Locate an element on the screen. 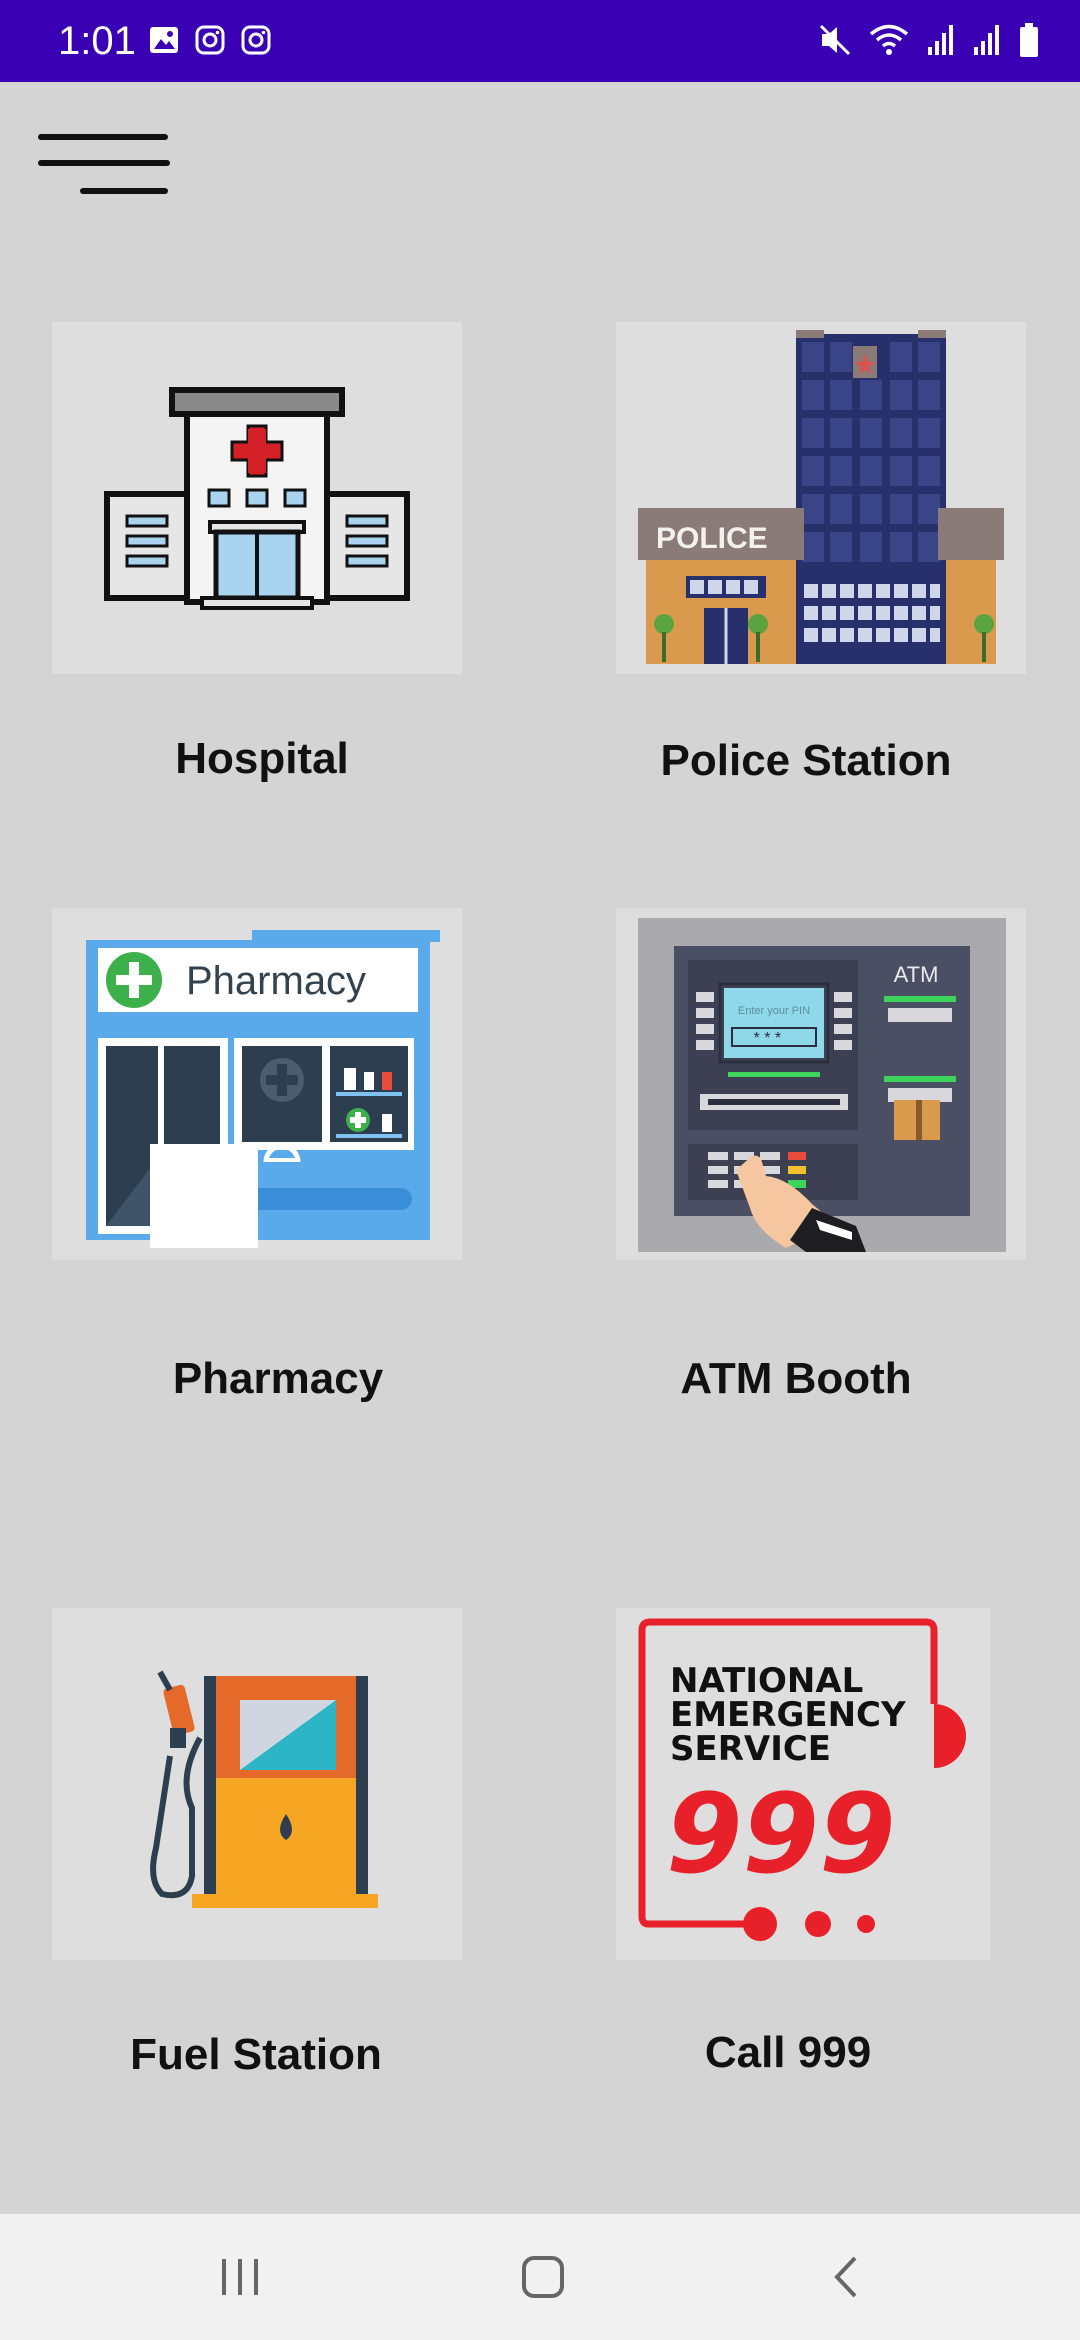 This screenshot has height=2340, width=1080. fuel-pump-icon is located at coordinates (264, 1789).